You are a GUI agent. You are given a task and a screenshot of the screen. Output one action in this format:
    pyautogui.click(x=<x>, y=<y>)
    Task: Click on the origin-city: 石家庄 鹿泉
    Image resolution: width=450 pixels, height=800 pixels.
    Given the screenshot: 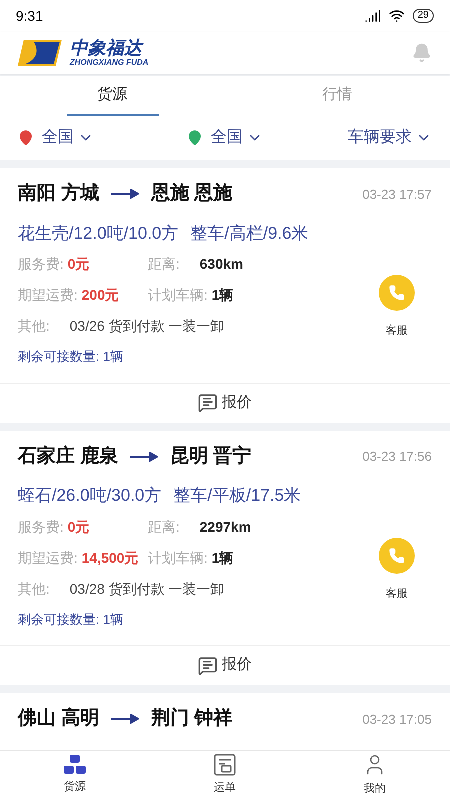 What is the action you would take?
    pyautogui.click(x=68, y=456)
    